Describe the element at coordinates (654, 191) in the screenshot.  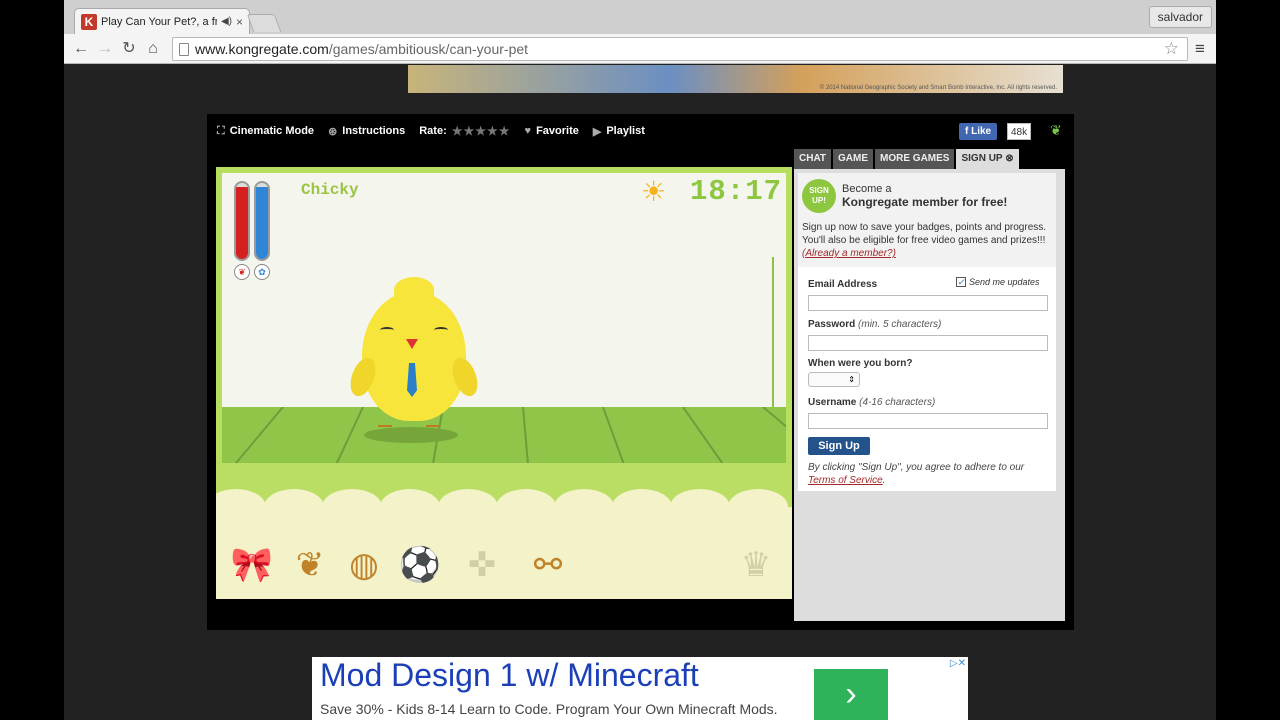
I see `sun-icon: ☀` at that location.